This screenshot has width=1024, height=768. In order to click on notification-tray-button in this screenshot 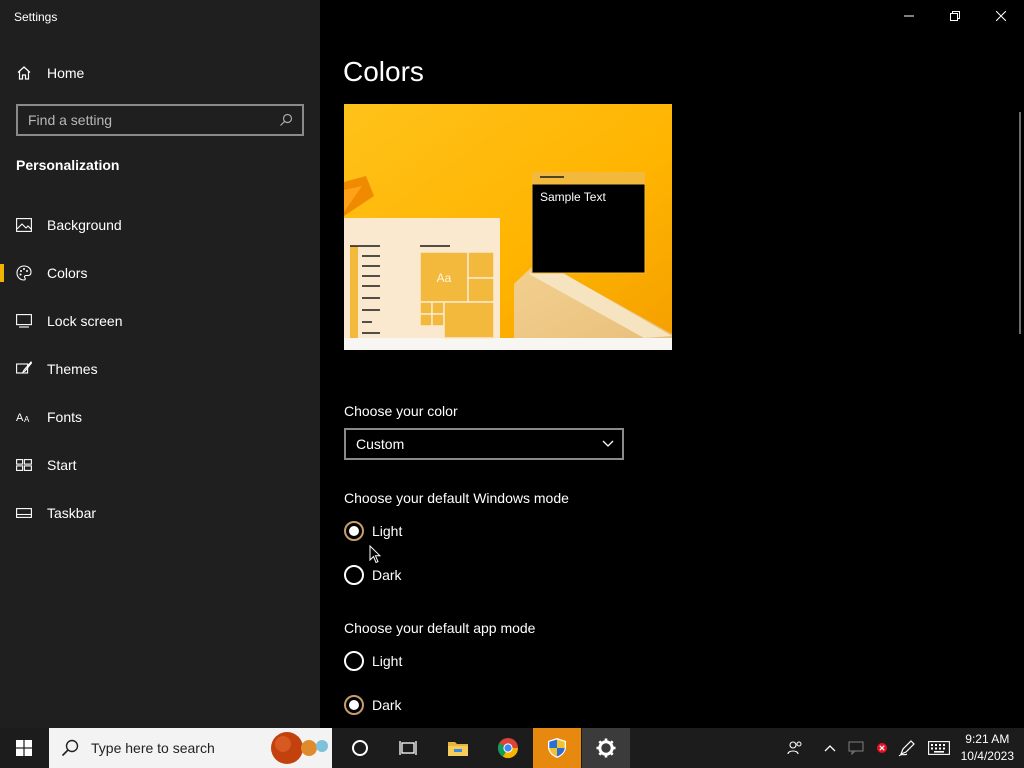, I will do `click(856, 748)`.